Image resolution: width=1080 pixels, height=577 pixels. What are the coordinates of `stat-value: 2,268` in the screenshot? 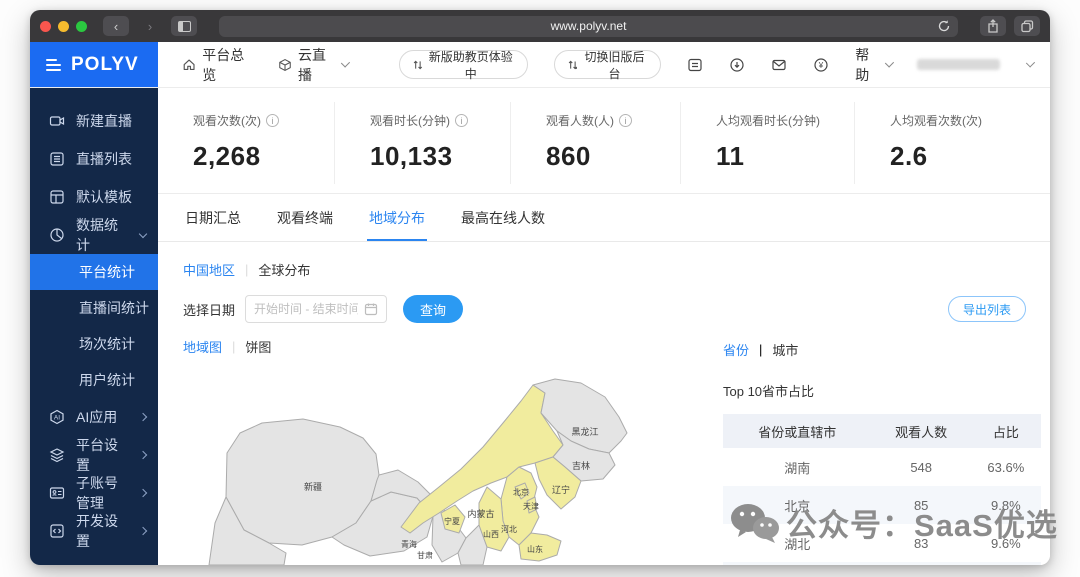 It's located at (227, 156).